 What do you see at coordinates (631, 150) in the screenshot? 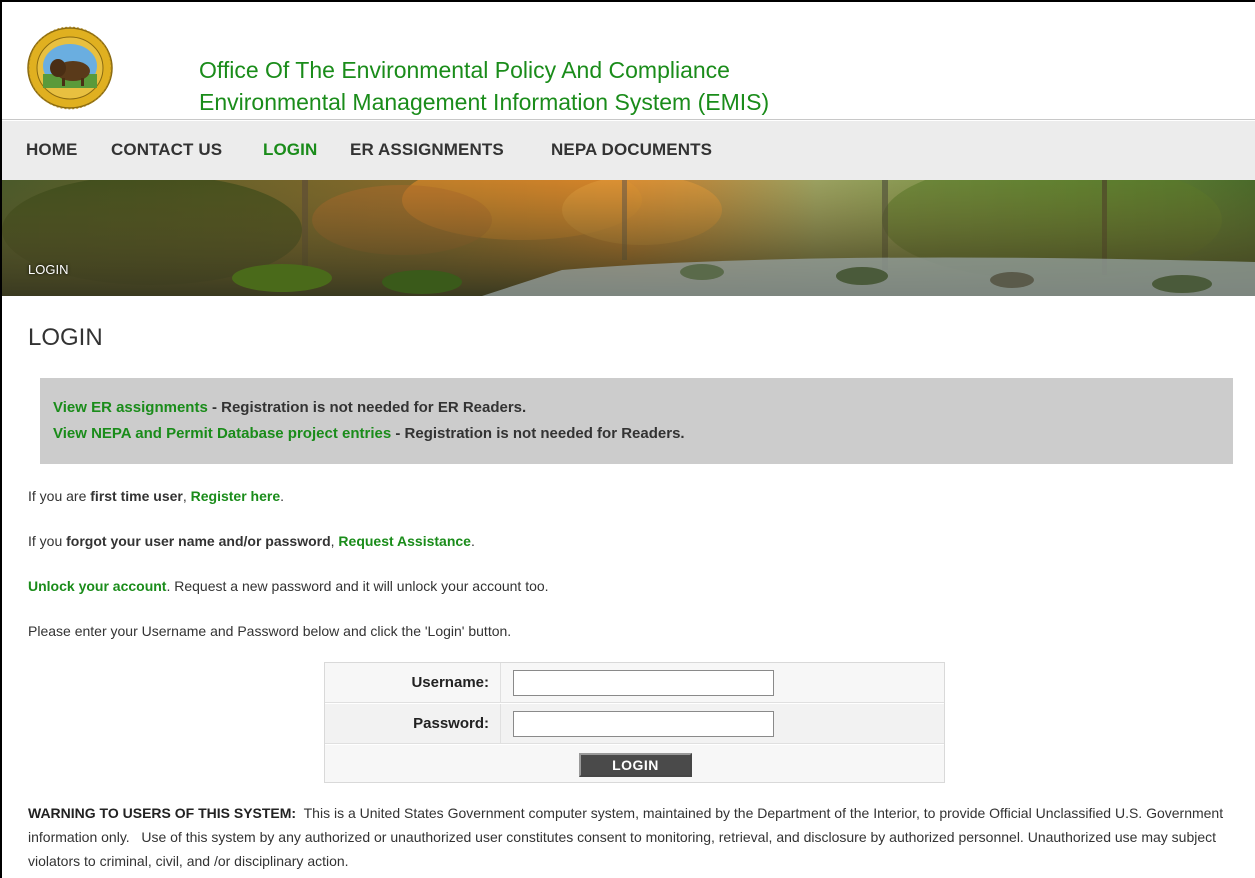
I see `nav-nepa-documents: NEPA DOCUMENTS` at bounding box center [631, 150].